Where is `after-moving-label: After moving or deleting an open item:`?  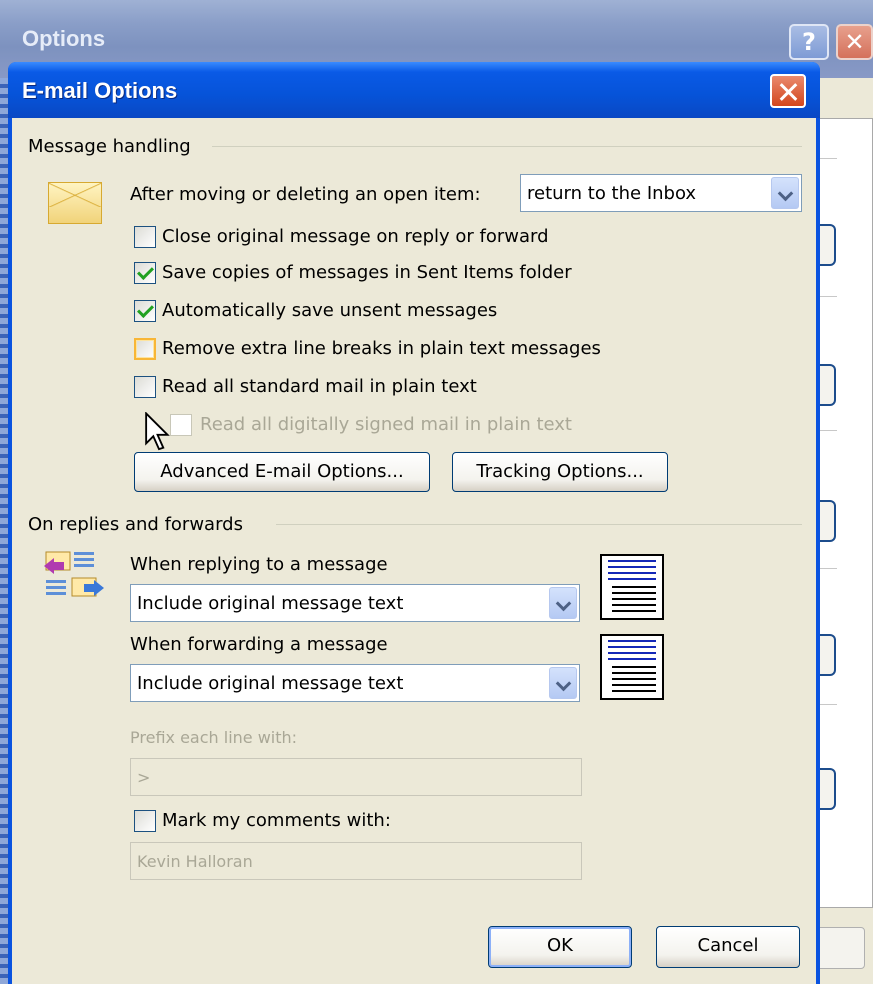 after-moving-label: After moving or deleting an open item: is located at coordinates (305, 194).